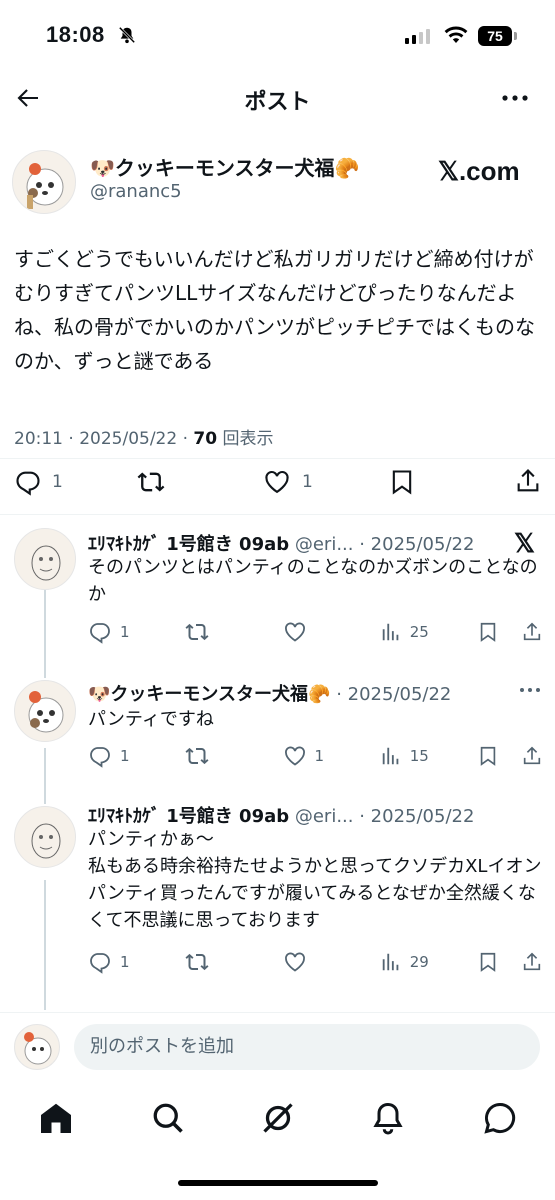 The width and height of the screenshot is (555, 1200). I want to click on post-time: 20:11 · 2025/05/22 ·, so click(104, 439).